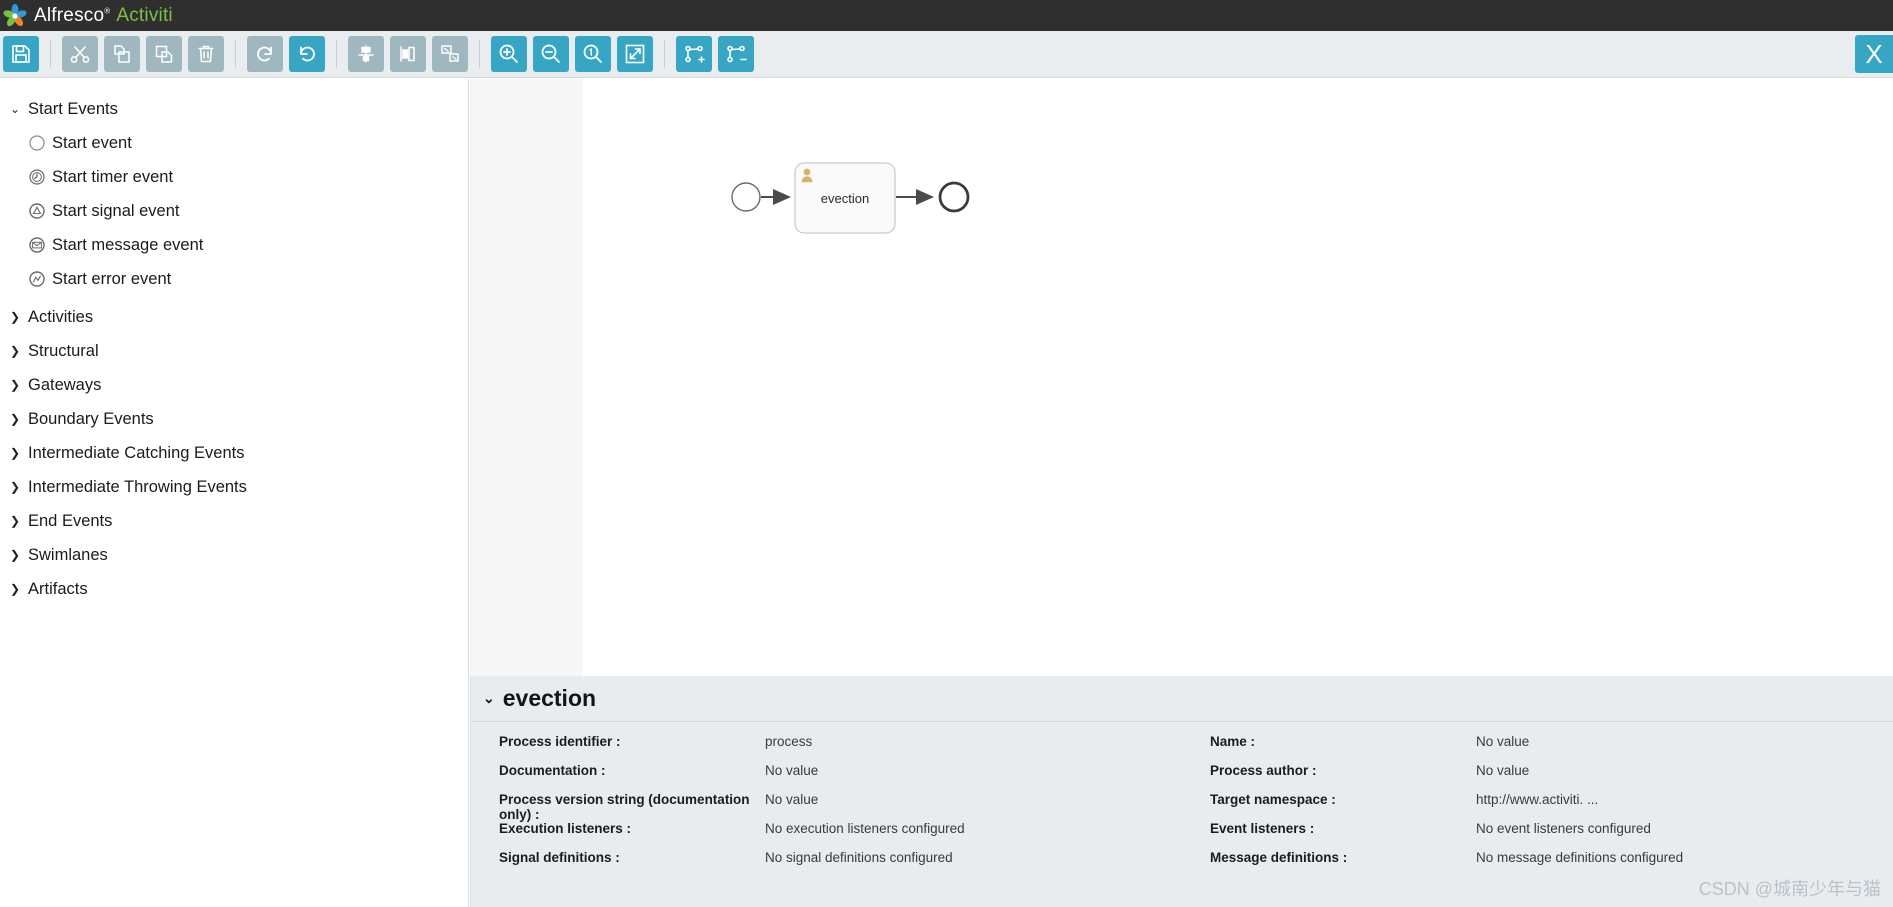 The image size is (1893, 907). What do you see at coordinates (234, 177) in the screenshot?
I see `palette-item-start-timer-event: Start timer event` at bounding box center [234, 177].